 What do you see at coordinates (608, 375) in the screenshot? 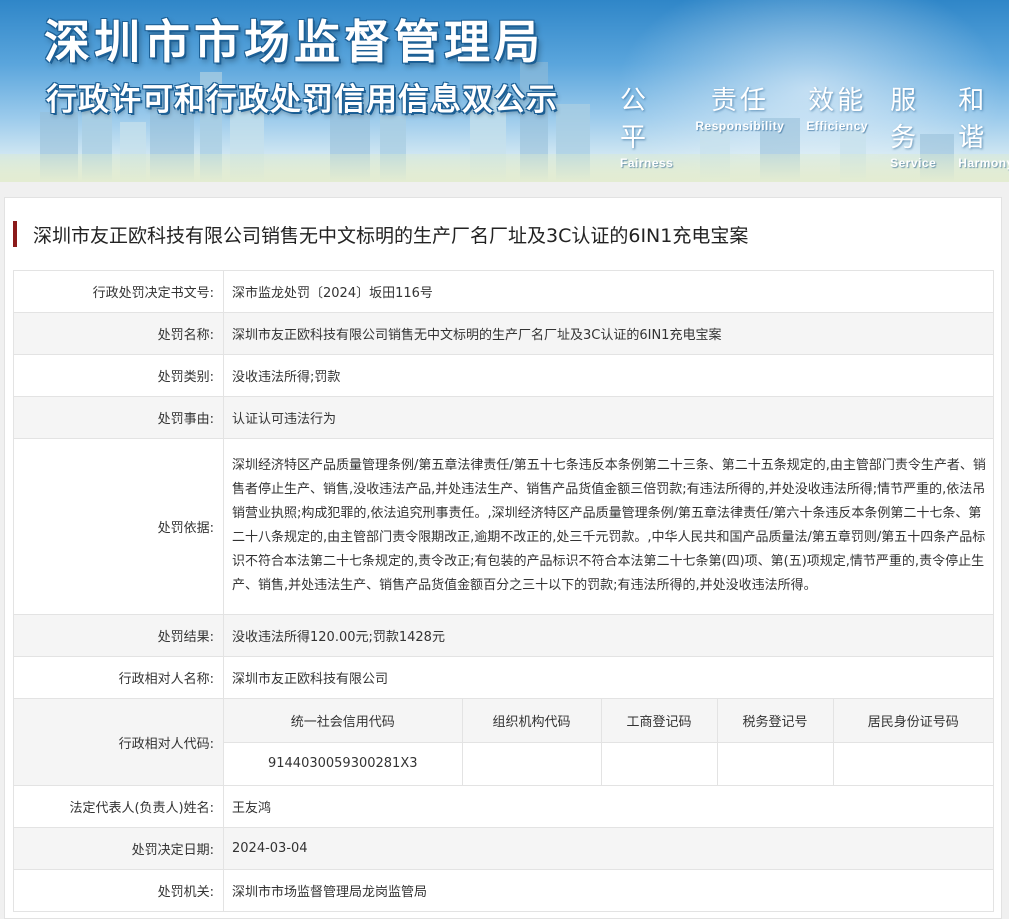
I see `penalty-type-value: 没收违法所得;罚款` at bounding box center [608, 375].